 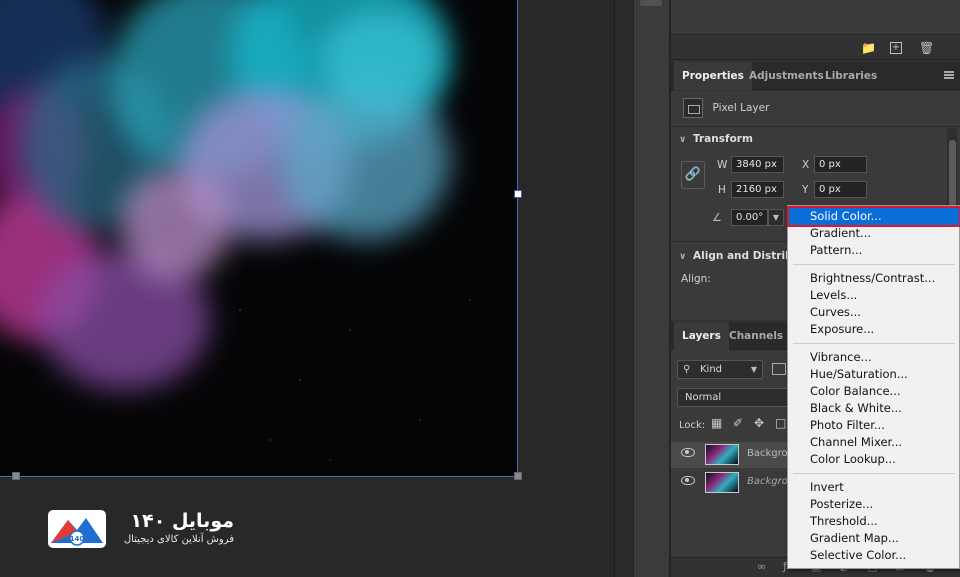 What do you see at coordinates (693, 108) in the screenshot?
I see `pixel-layer-icon` at bounding box center [693, 108].